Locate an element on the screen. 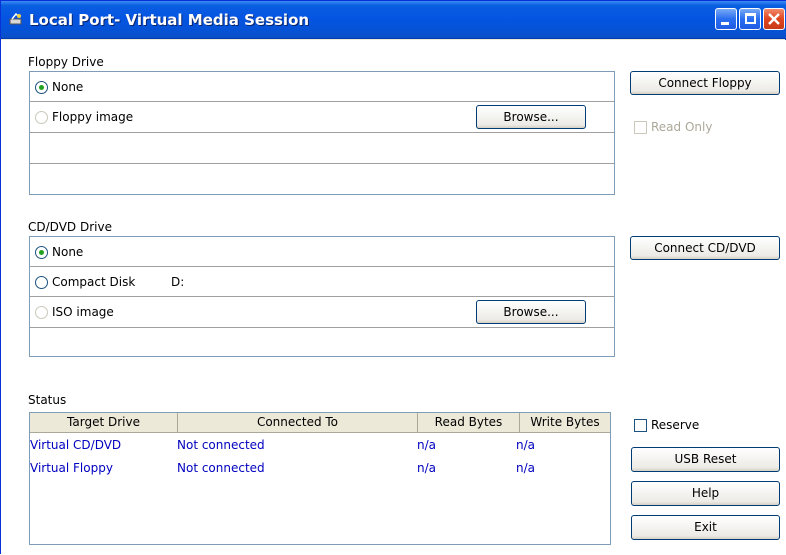 The width and height of the screenshot is (786, 555). cddvd-option-compact-disk-row: Compact Disk D: is located at coordinates (322, 282).